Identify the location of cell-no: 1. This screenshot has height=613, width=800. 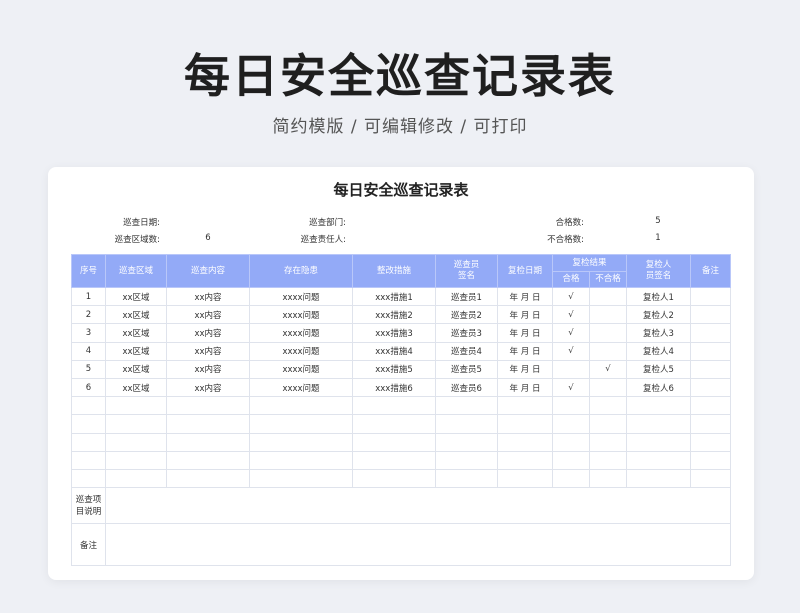
(88, 296).